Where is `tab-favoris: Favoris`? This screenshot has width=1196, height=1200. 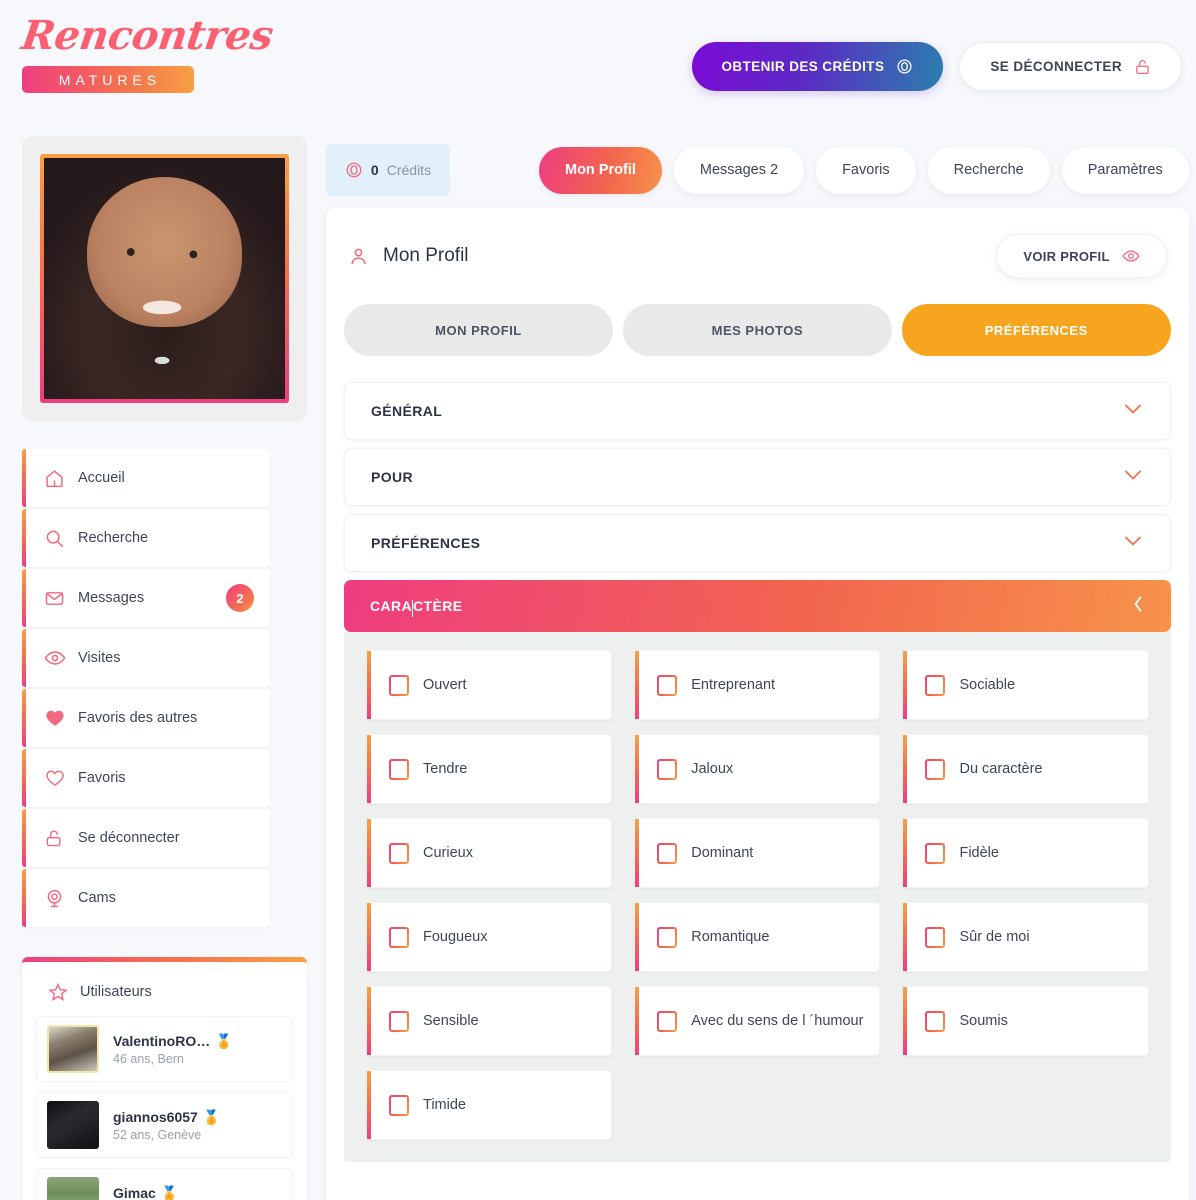 tab-favoris: Favoris is located at coordinates (866, 170).